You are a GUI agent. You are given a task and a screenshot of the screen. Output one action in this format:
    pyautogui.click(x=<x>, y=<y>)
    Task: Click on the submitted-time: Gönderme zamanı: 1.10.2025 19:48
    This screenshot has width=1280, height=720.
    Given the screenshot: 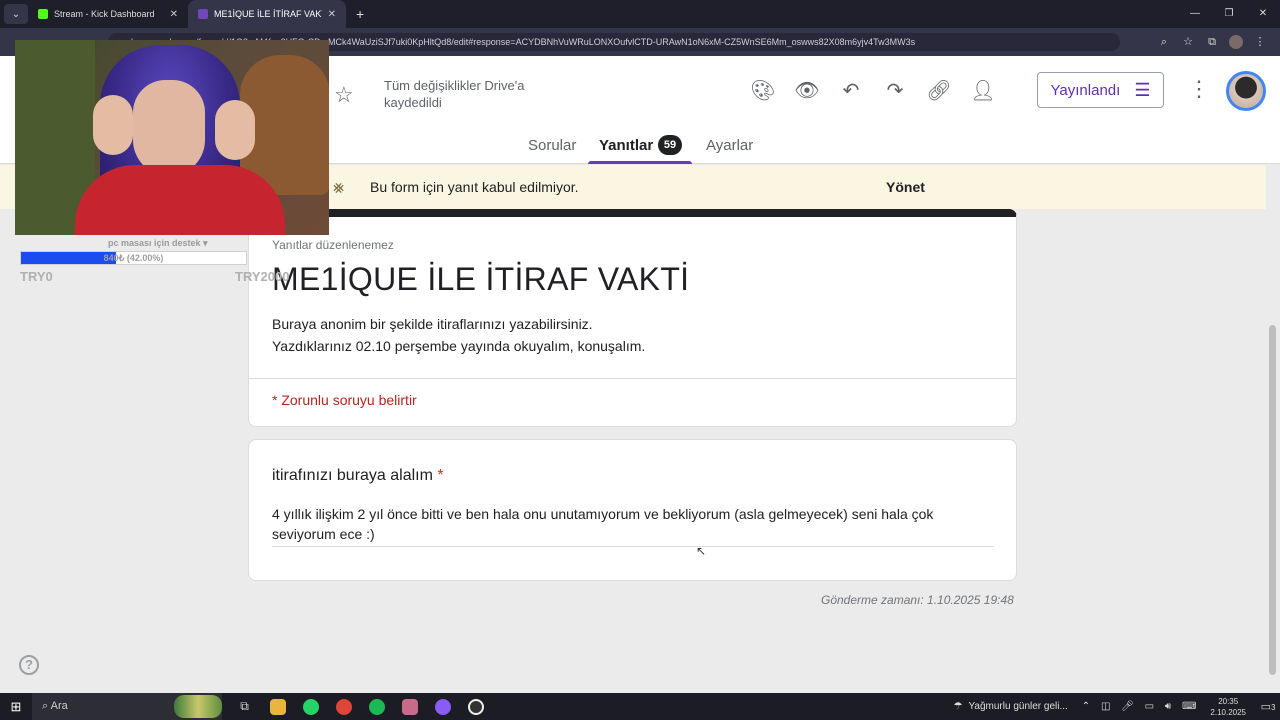 What is the action you would take?
    pyautogui.click(x=917, y=600)
    